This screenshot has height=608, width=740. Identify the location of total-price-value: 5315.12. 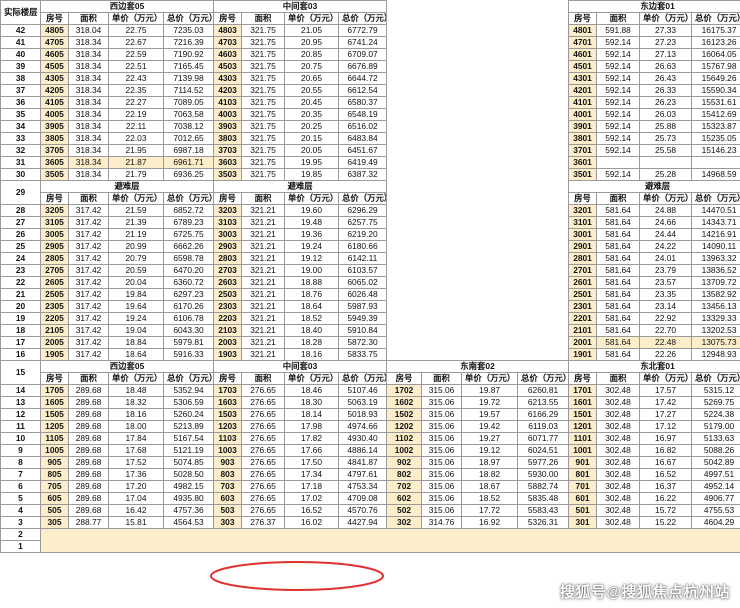
(715, 390).